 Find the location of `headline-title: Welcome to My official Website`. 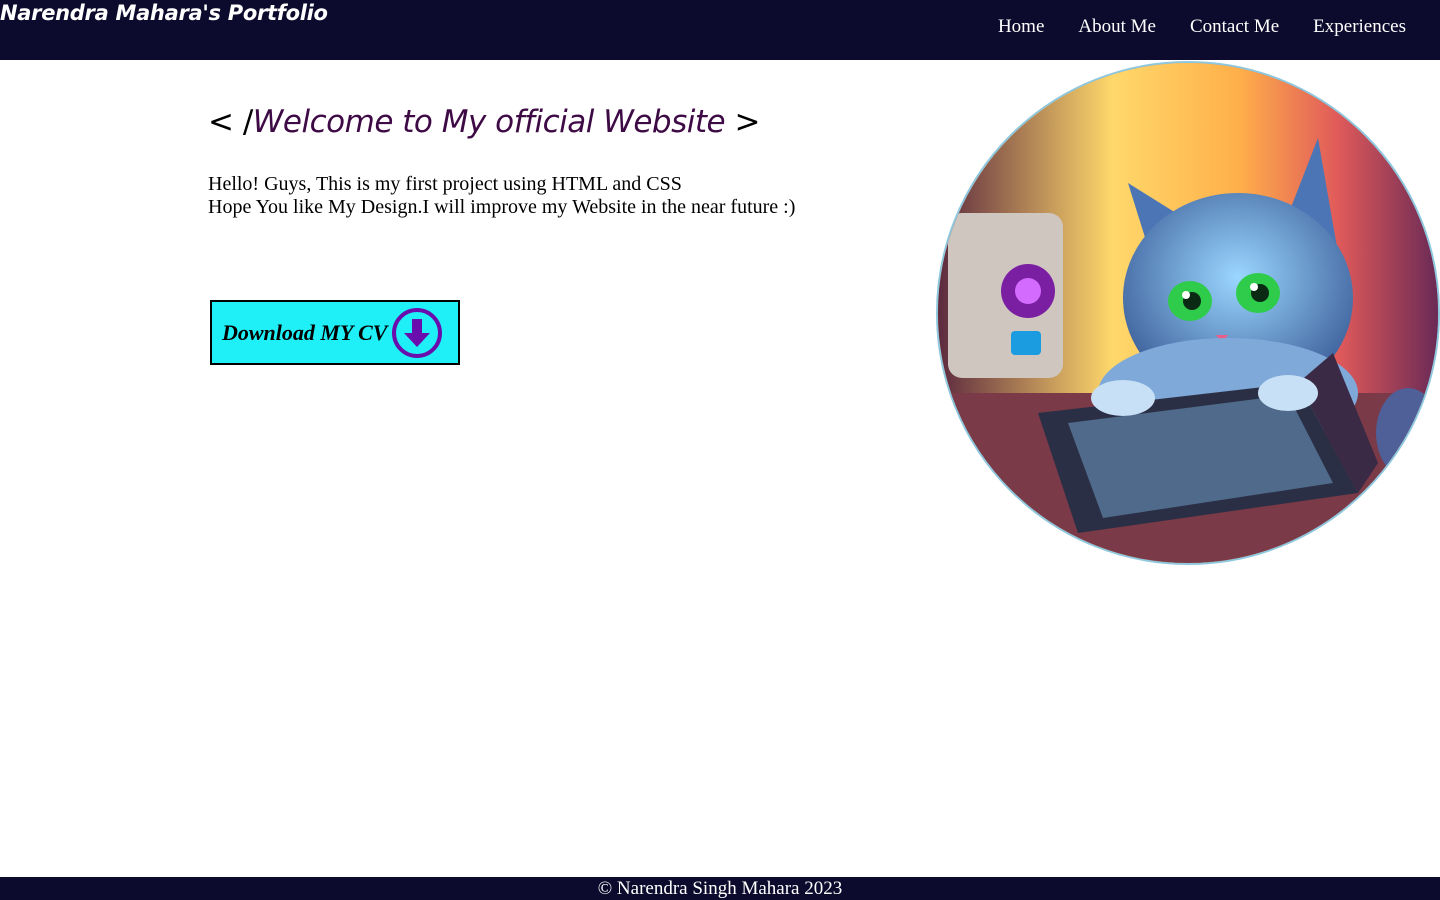

headline-title: Welcome to My official Website is located at coordinates (489, 122).